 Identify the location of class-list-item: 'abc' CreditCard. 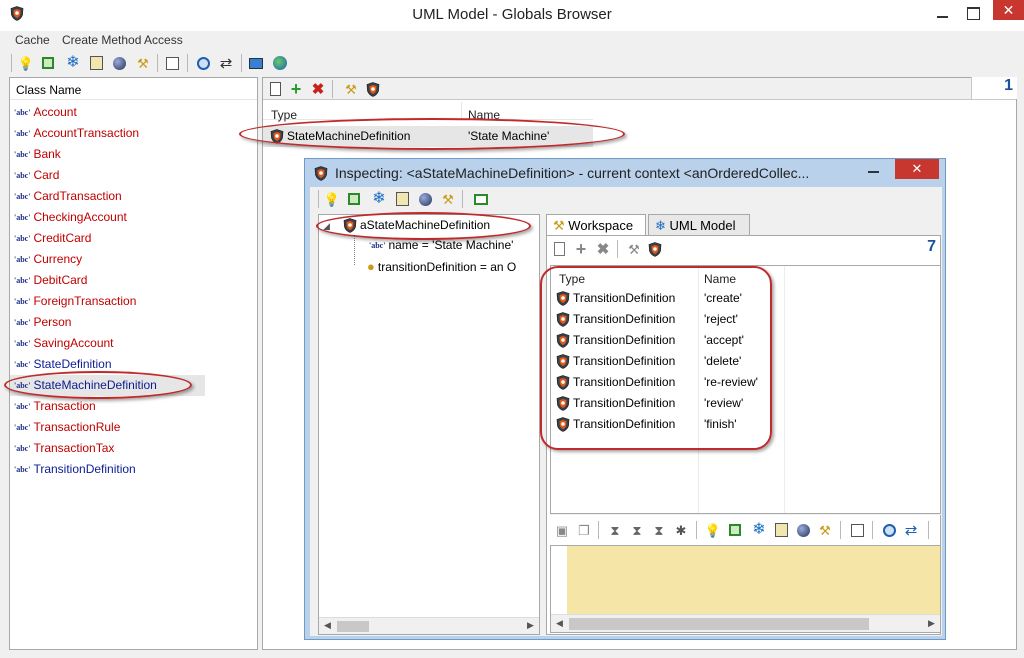
(52, 238).